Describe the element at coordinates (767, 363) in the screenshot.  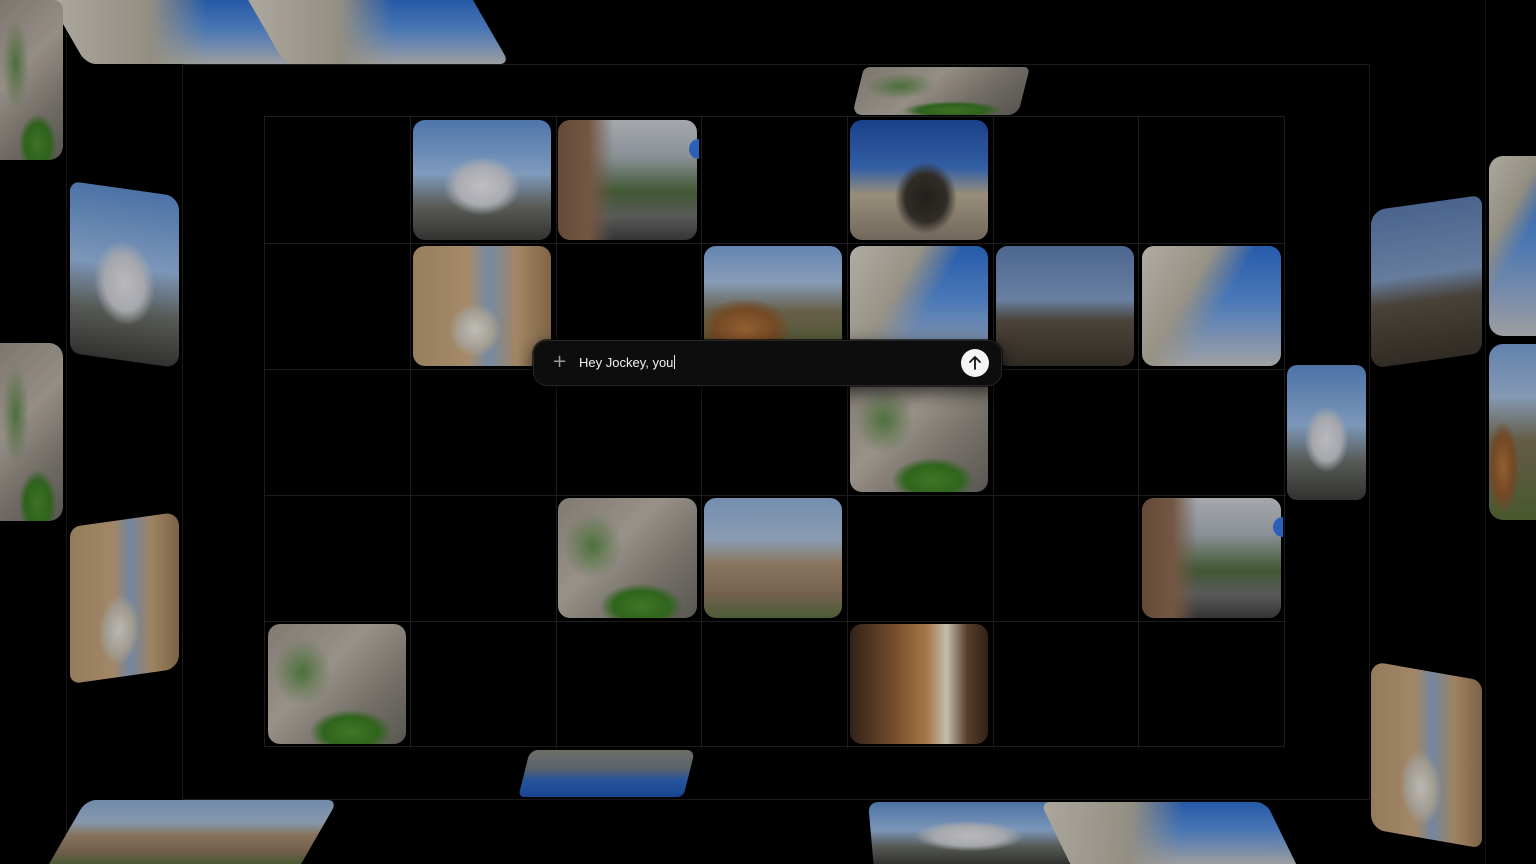
I see `chat-prompt-bar: + Hey Jockey, you` at that location.